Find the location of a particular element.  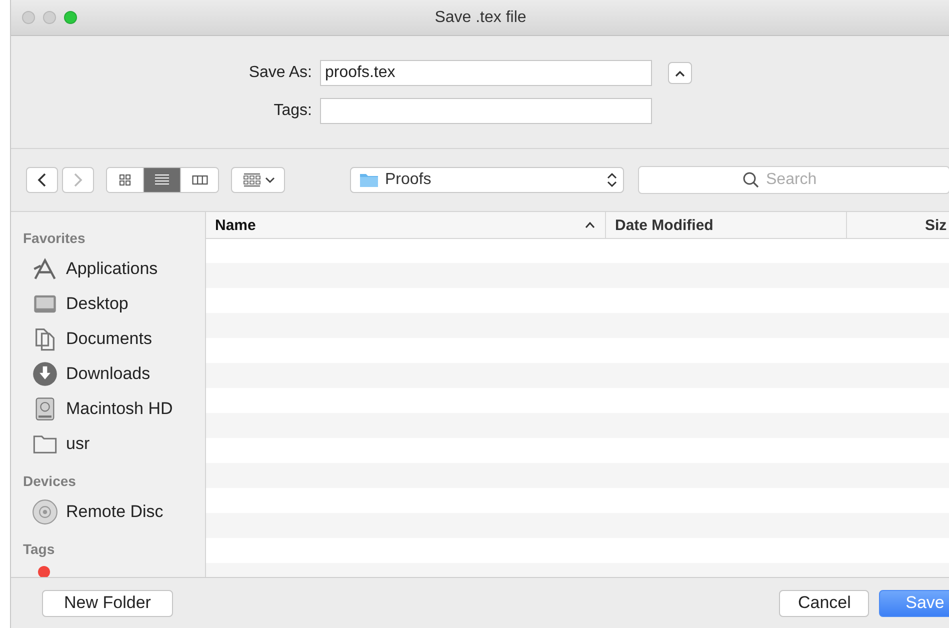

column-header: Name is located at coordinates (406, 225).